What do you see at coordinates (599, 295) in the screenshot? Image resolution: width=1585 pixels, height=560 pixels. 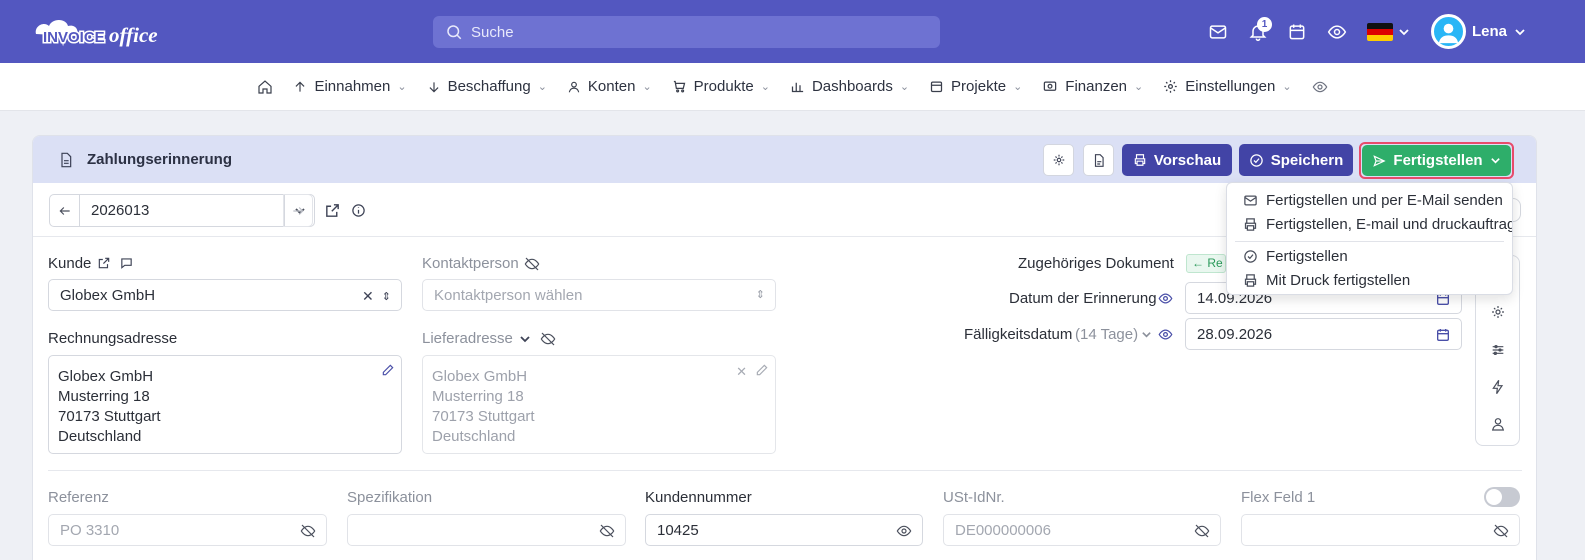 I see `contact-select: Kontaktperson wählen ⇕` at bounding box center [599, 295].